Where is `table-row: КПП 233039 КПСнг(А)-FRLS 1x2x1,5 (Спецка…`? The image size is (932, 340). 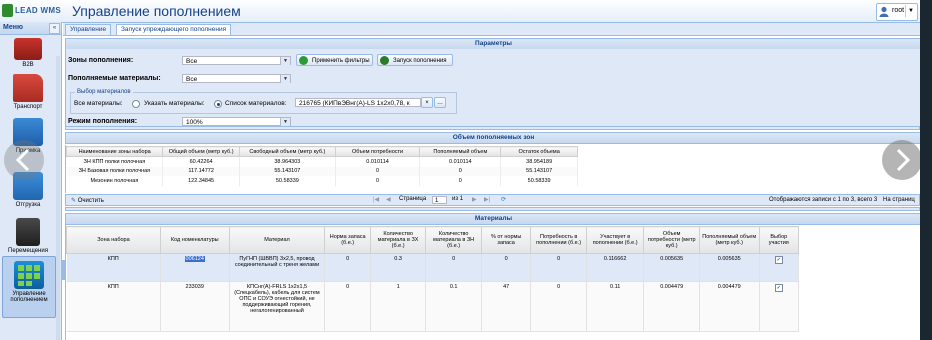
table-row: КПП 233039 КПСнг(А)-FRLS 1x2x1,5 (Спецка… is located at coordinates (433, 306).